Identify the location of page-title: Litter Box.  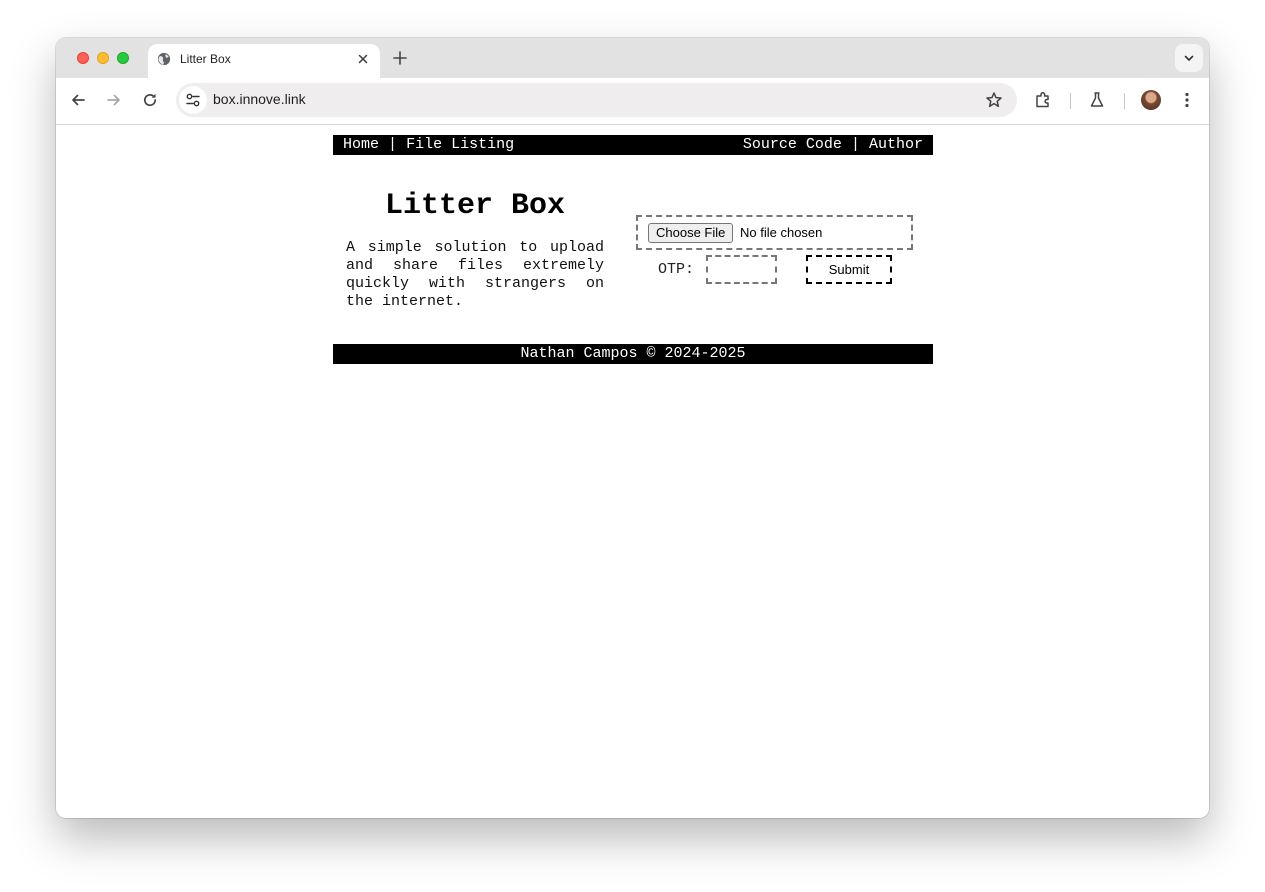
(475, 206).